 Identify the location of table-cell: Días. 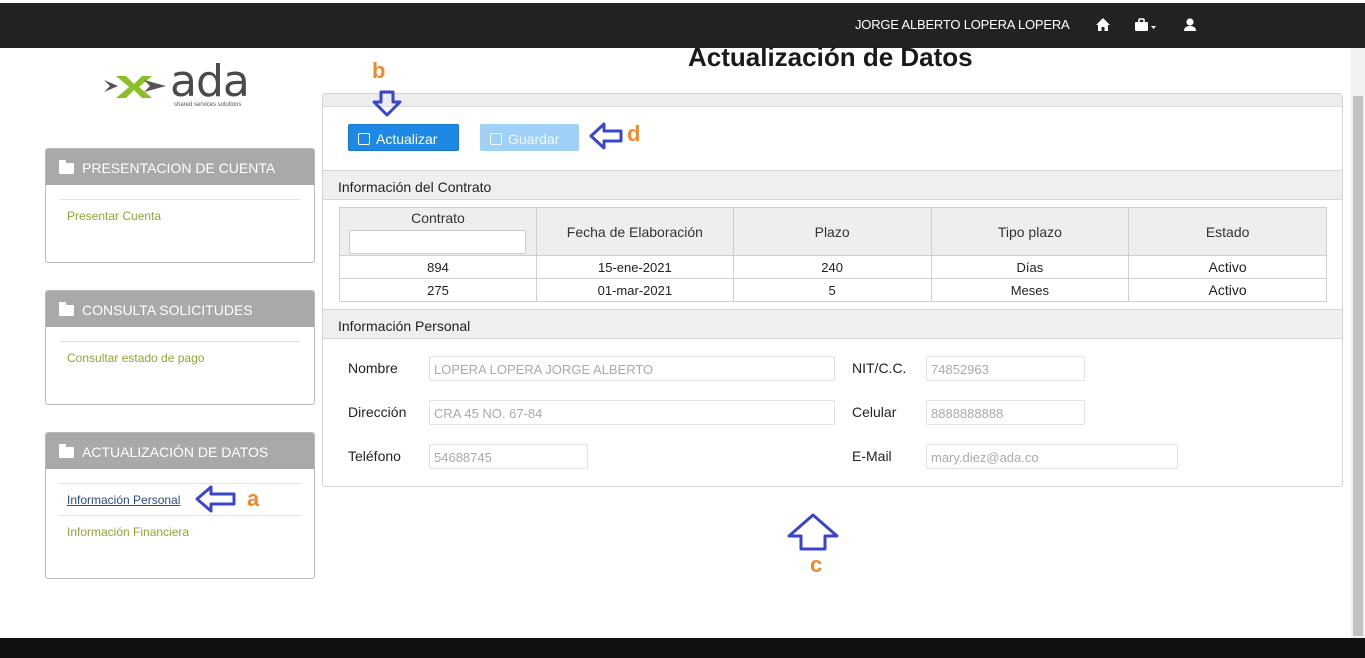
(1030, 267).